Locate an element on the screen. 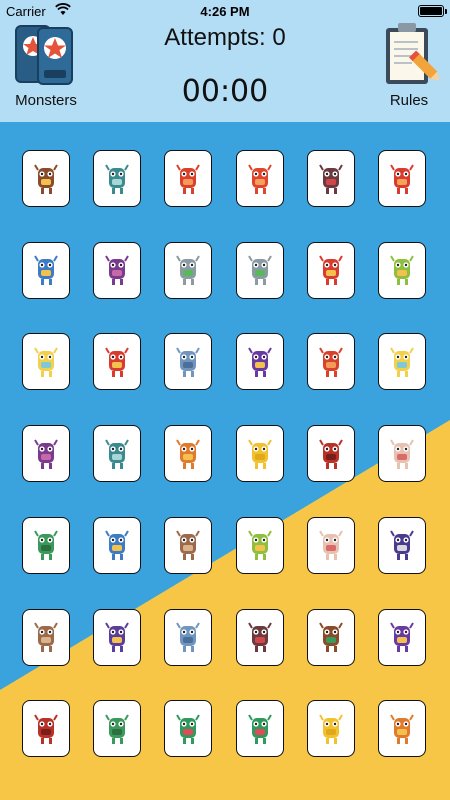 This screenshot has width=450, height=800. red-stick-monster-icon is located at coordinates (259, 178).